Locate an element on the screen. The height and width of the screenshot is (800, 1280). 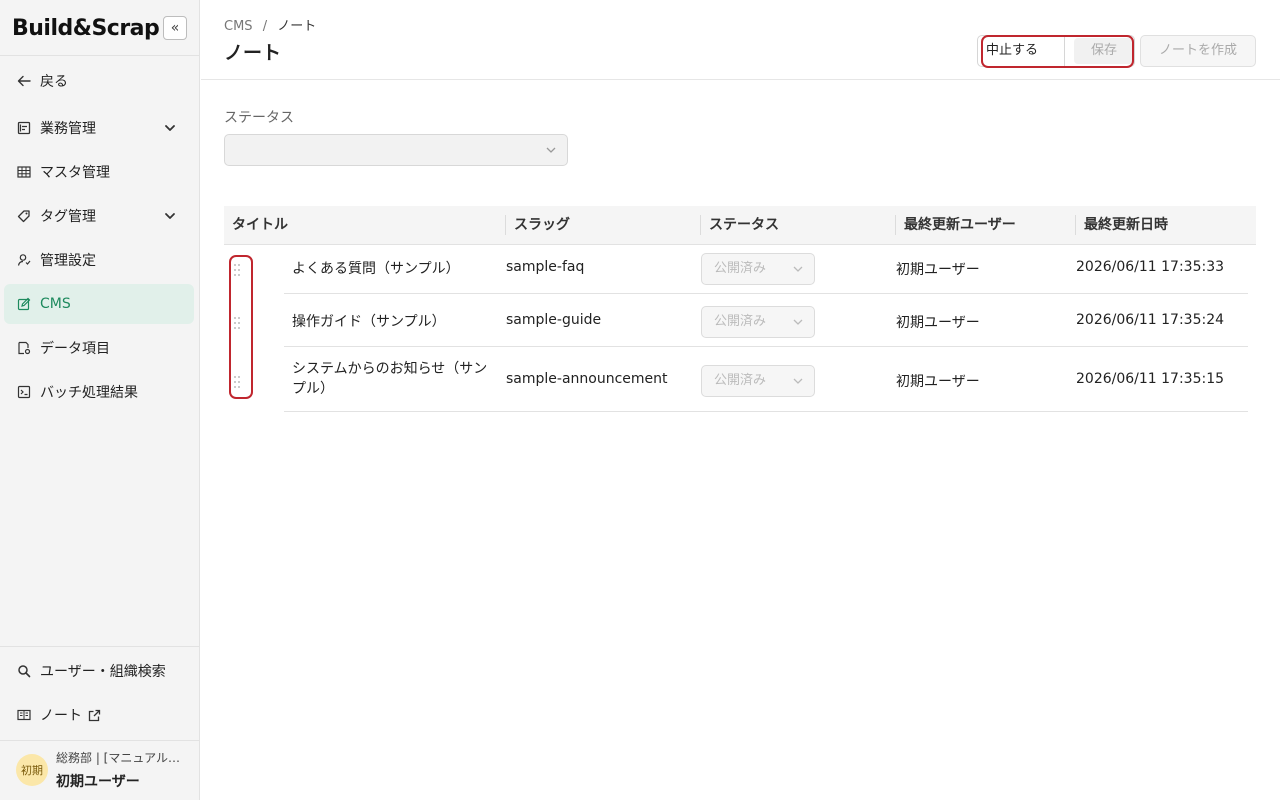
row-title: よくある質問（サンプル） is located at coordinates (376, 269).